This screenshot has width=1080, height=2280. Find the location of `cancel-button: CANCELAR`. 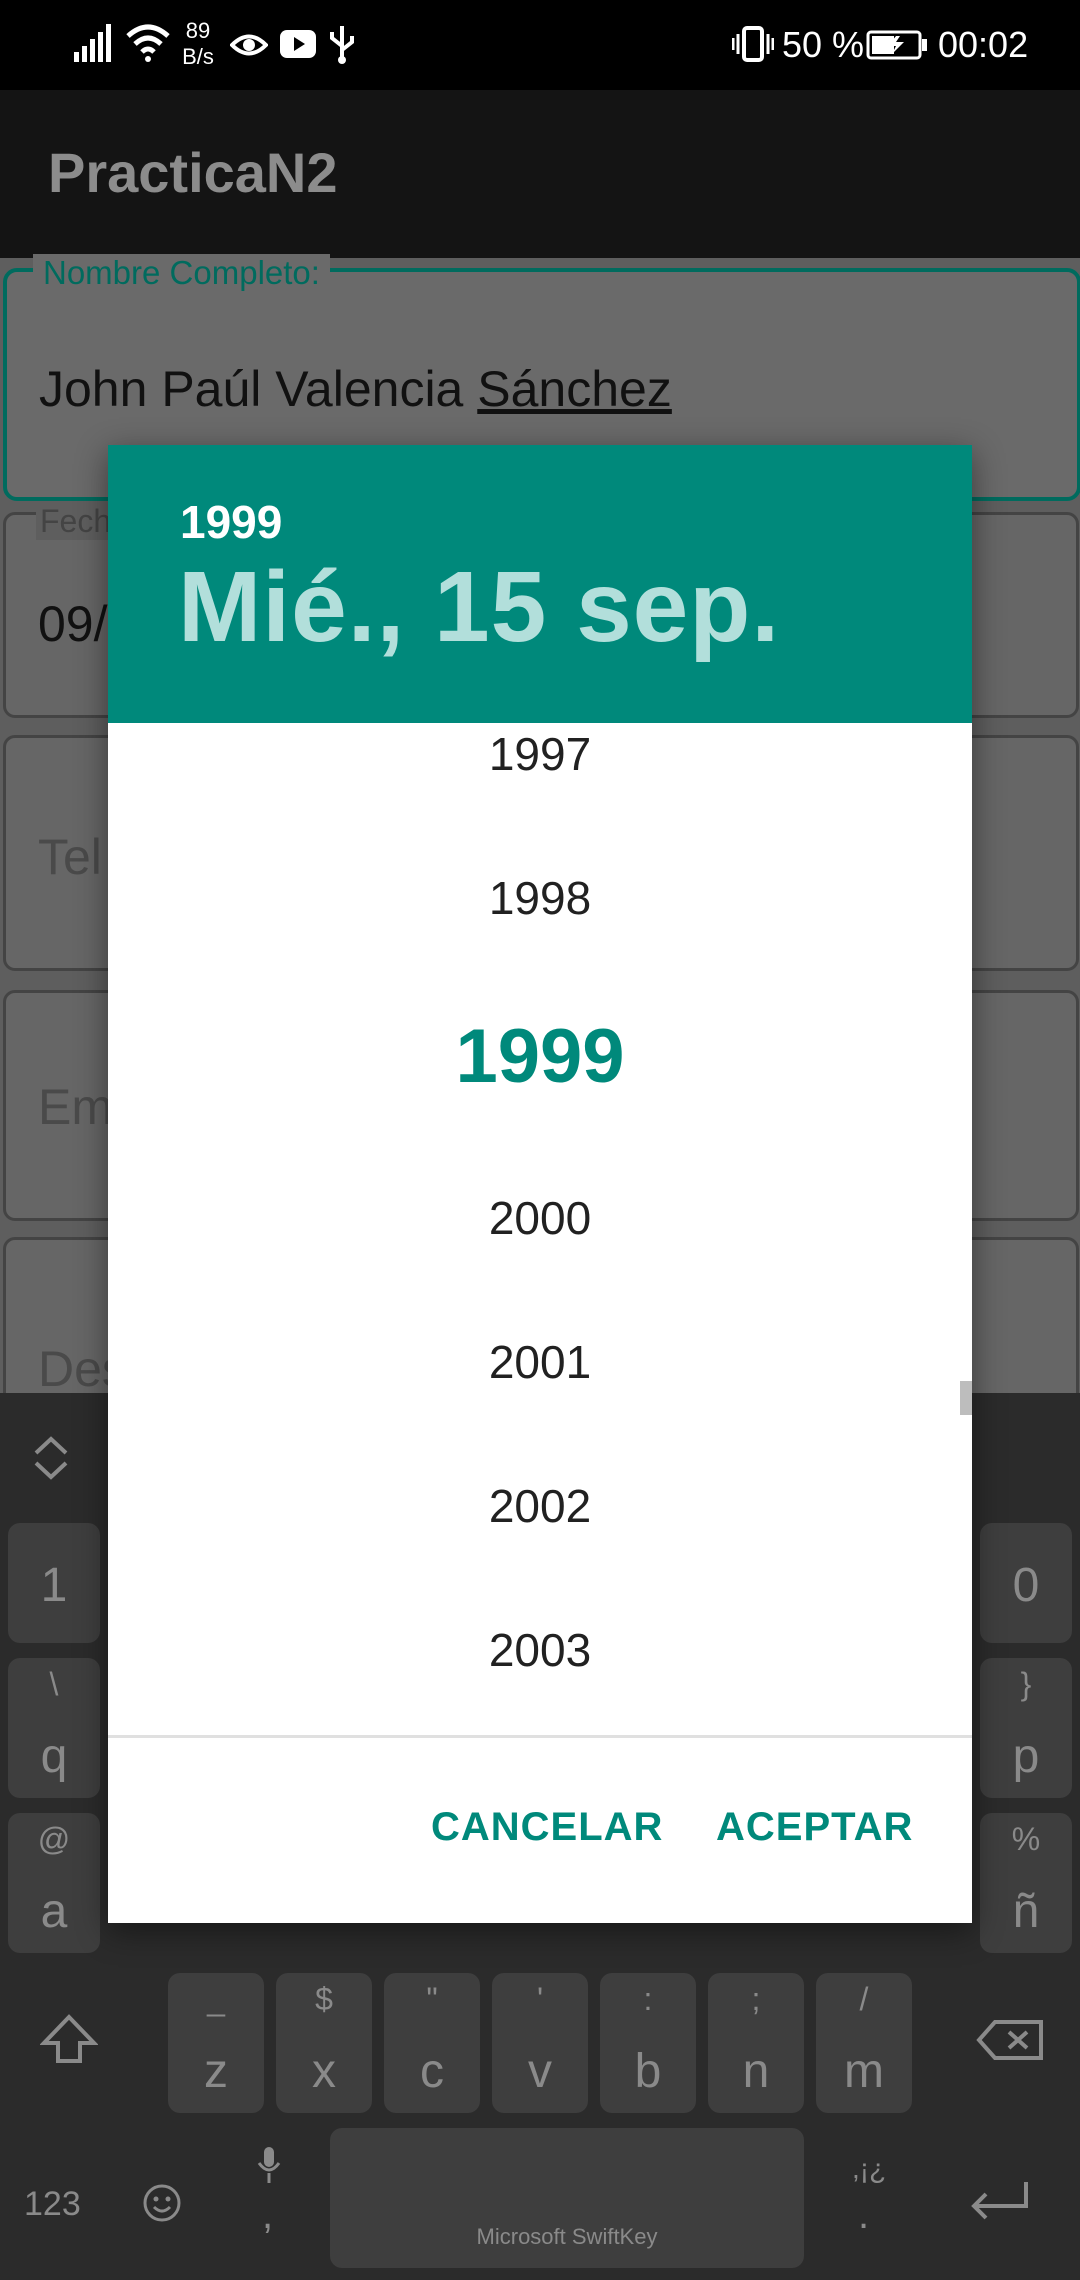

cancel-button: CANCELAR is located at coordinates (547, 1827).